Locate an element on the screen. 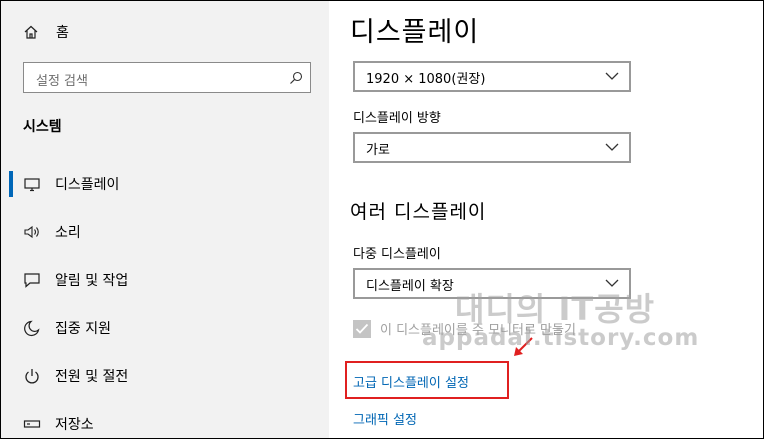 The image size is (764, 443). speaker-icon is located at coordinates (31, 232).